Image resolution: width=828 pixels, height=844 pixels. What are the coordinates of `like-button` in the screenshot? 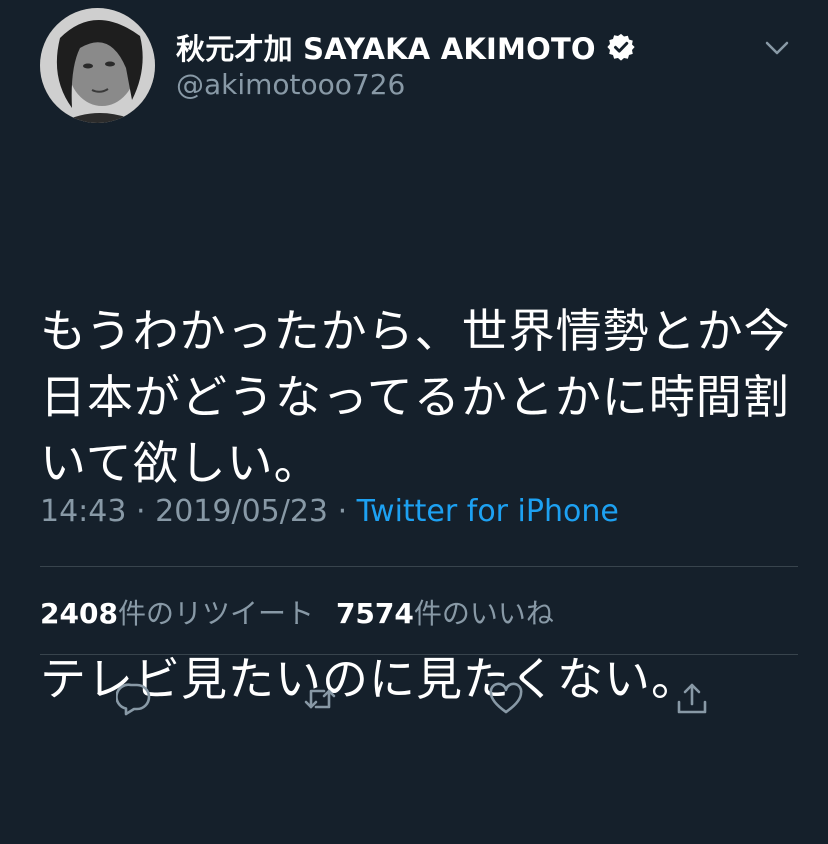 It's located at (506, 699).